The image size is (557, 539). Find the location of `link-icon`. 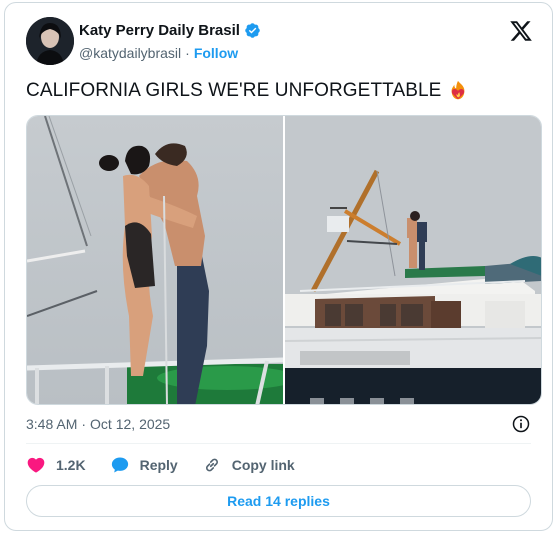

link-icon is located at coordinates (211, 465).